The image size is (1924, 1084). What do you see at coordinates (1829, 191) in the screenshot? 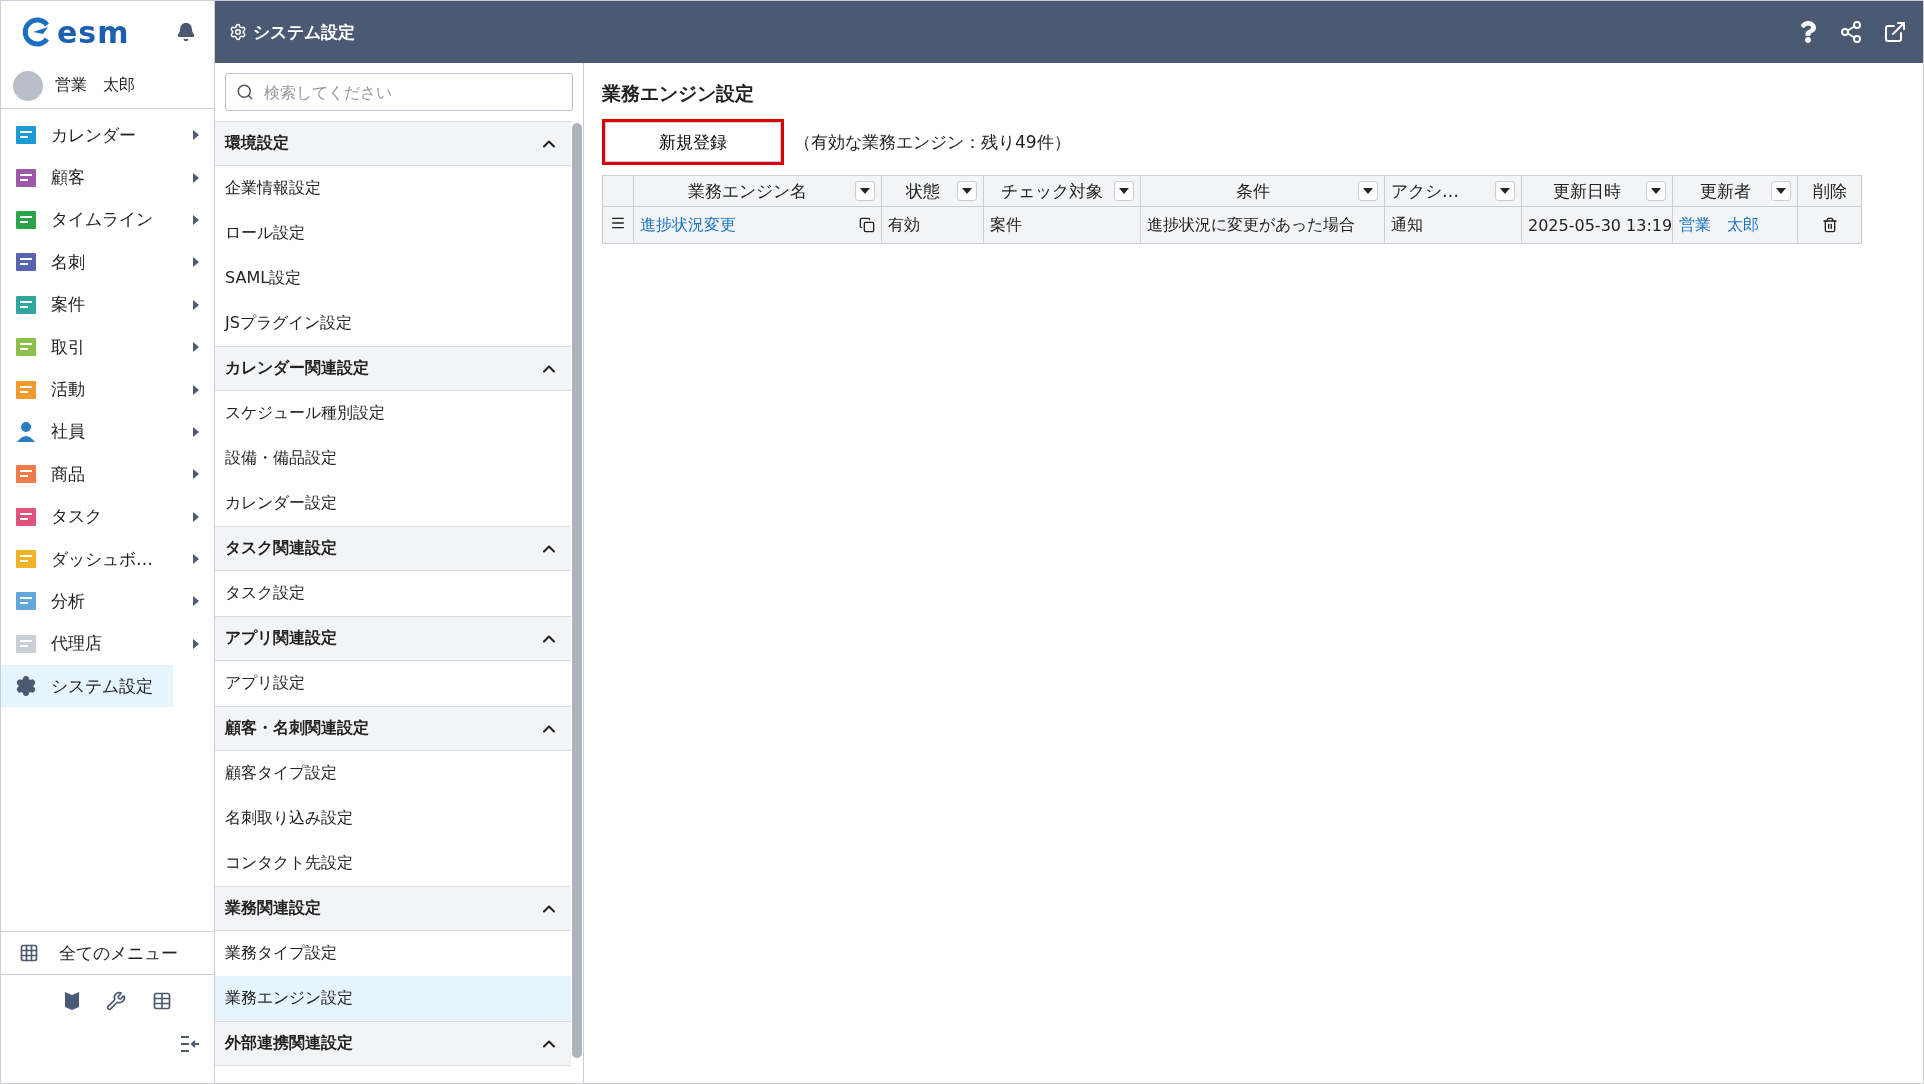
I see `column-header: 削除` at bounding box center [1829, 191].